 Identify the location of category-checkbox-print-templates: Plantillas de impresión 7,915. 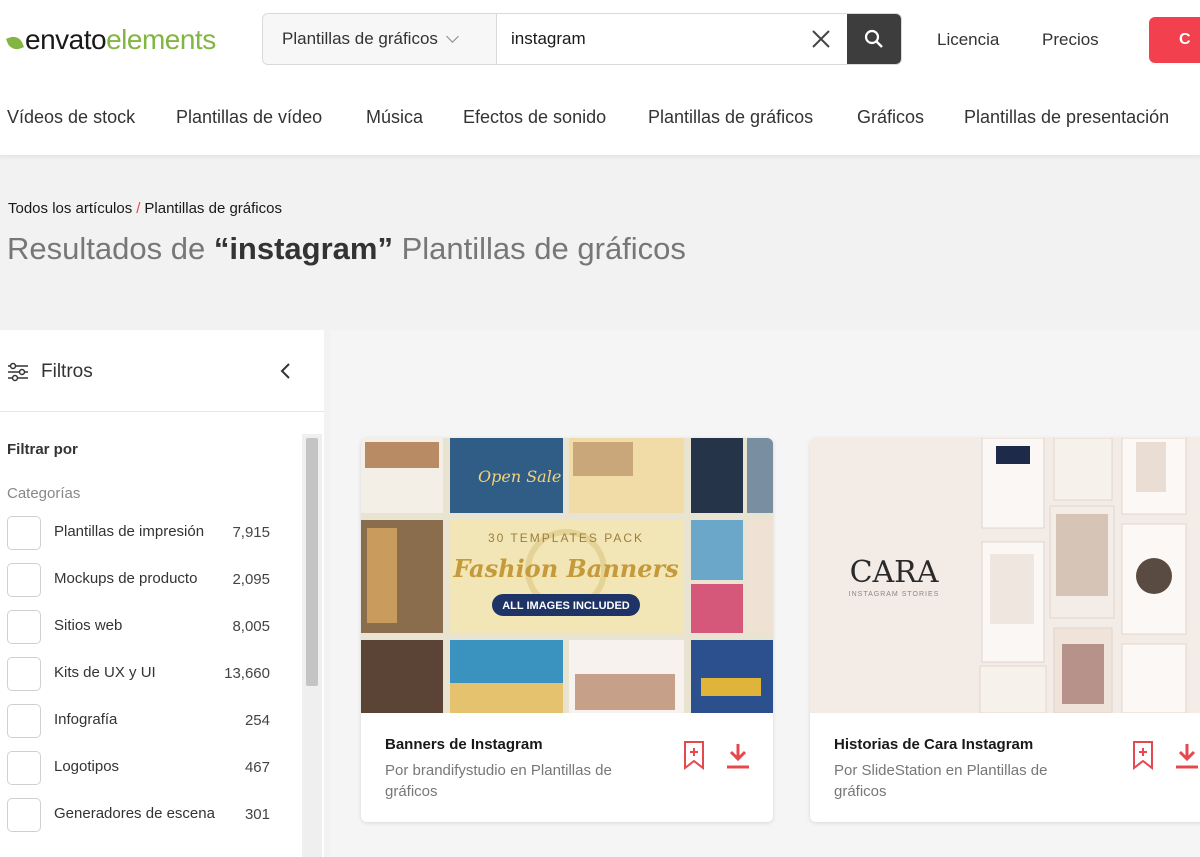
(139, 534).